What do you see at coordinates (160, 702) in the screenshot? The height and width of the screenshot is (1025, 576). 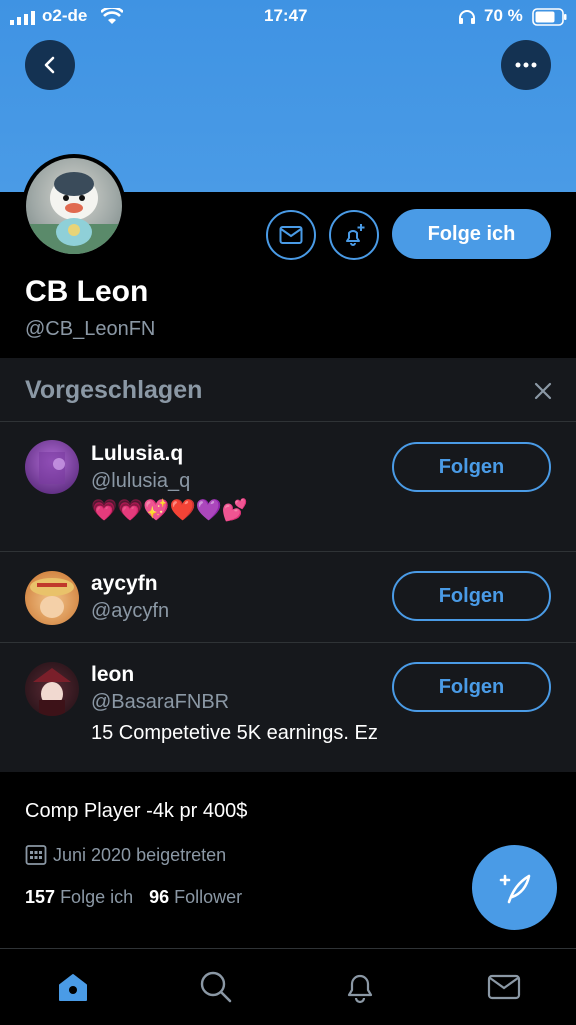 I see `suggestion-handle: @BasaraFNBR` at bounding box center [160, 702].